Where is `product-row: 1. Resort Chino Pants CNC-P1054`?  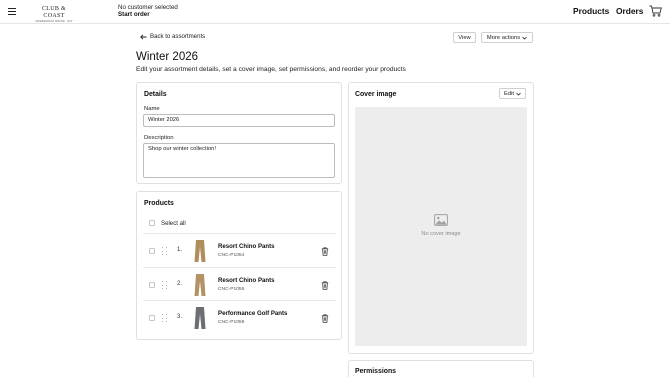
product-row: 1. Resort Chino Pants CNC-P1054 is located at coordinates (239, 250).